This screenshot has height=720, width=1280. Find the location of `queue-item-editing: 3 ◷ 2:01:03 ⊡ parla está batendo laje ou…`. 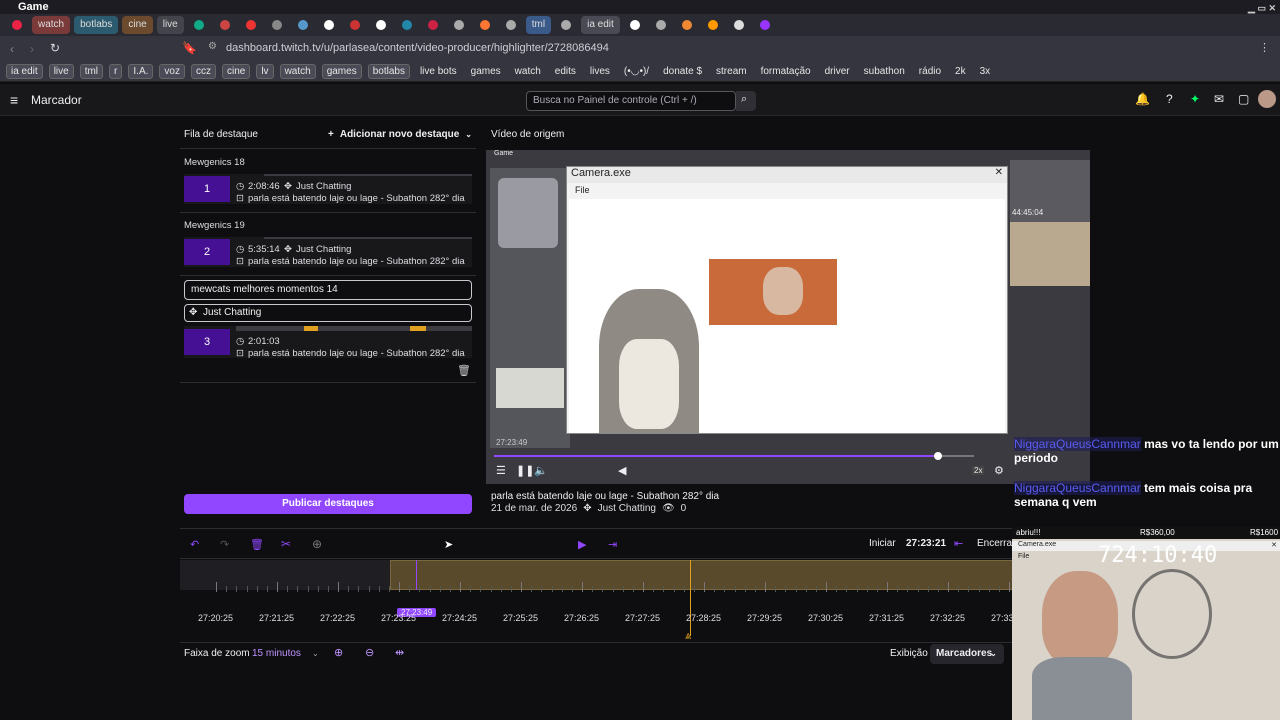

queue-item-editing: 3 ◷ 2:01:03 ⊡ parla está batendo laje ou… is located at coordinates (328, 342).